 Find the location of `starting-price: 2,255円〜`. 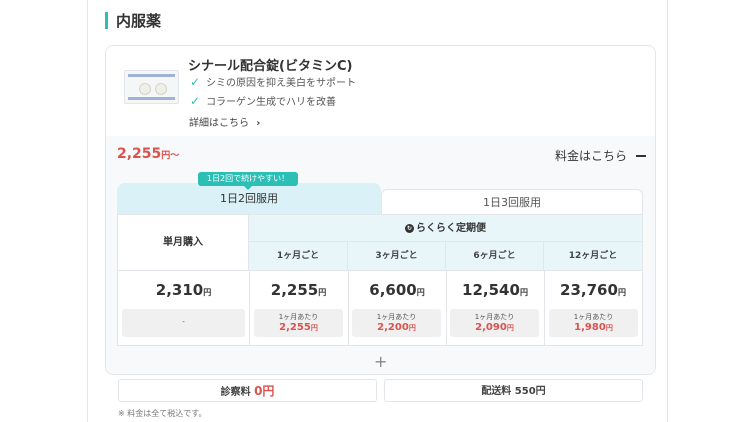

starting-price: 2,255円〜 is located at coordinates (148, 154).